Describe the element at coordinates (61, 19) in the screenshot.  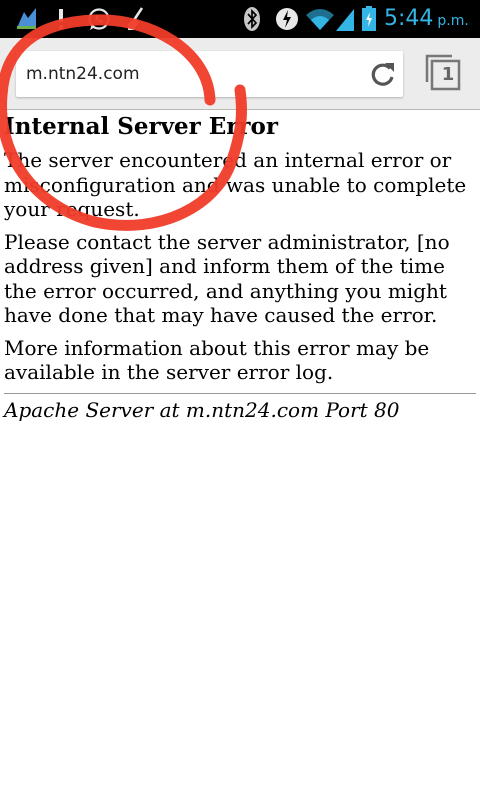
I see `warning-icon` at that location.